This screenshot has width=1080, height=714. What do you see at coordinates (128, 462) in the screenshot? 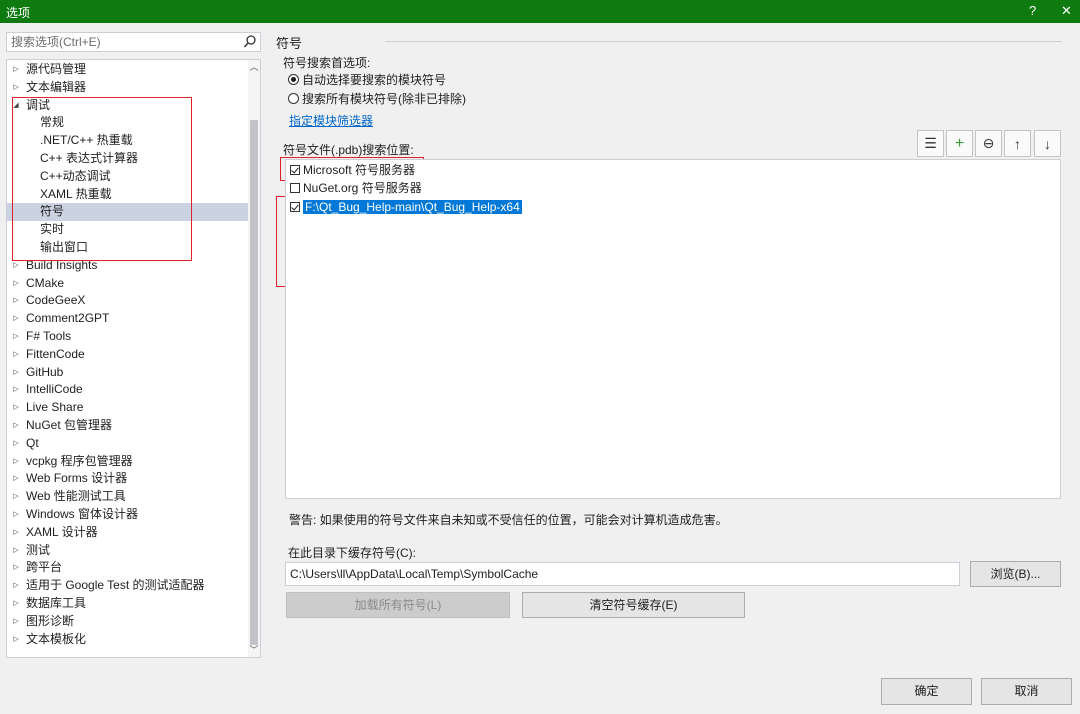
I see `tree-item: ▷ vcpkg 程序包管理器` at bounding box center [128, 462].